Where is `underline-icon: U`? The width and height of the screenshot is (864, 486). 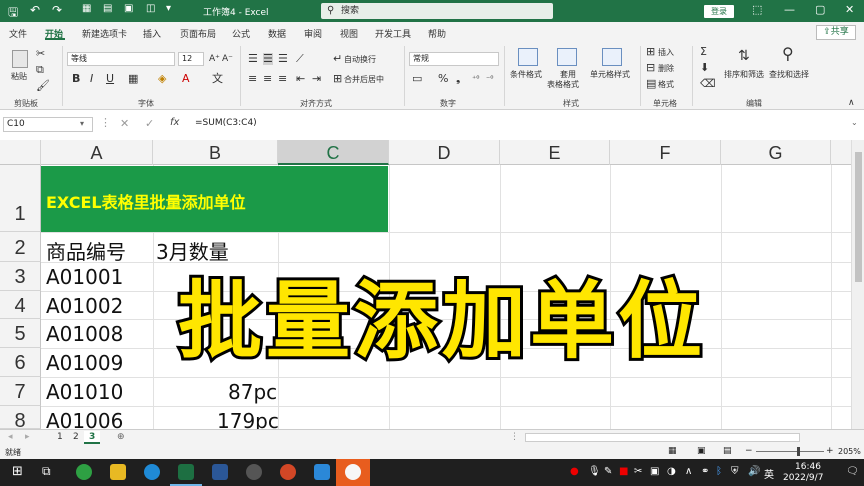
underline-icon: U is located at coordinates (110, 79).